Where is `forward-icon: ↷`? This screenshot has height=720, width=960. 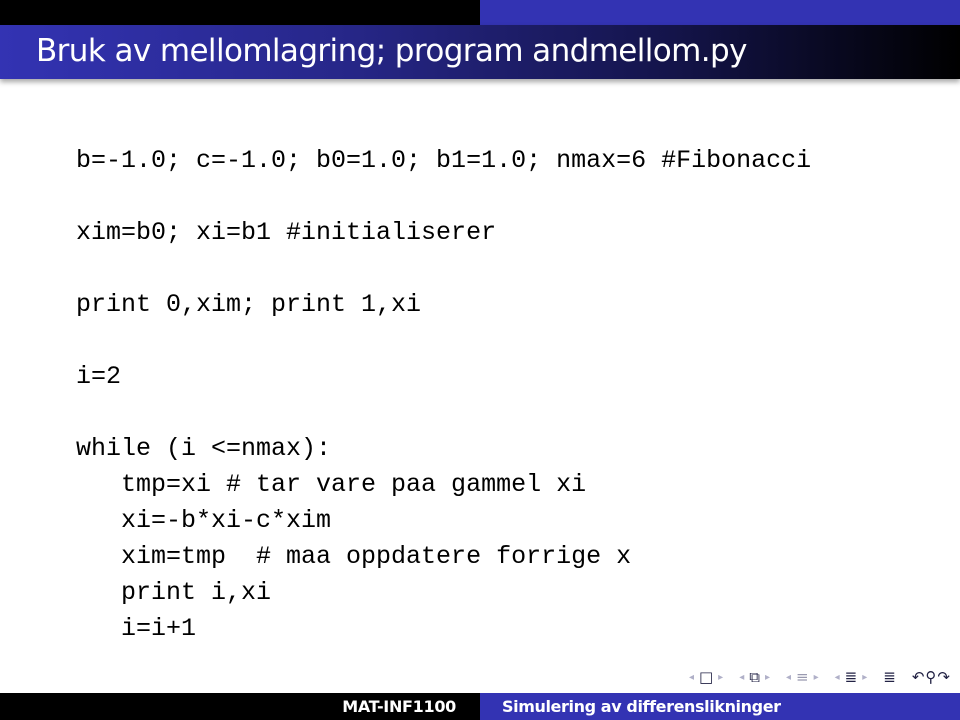 forward-icon: ↷ is located at coordinates (943, 677).